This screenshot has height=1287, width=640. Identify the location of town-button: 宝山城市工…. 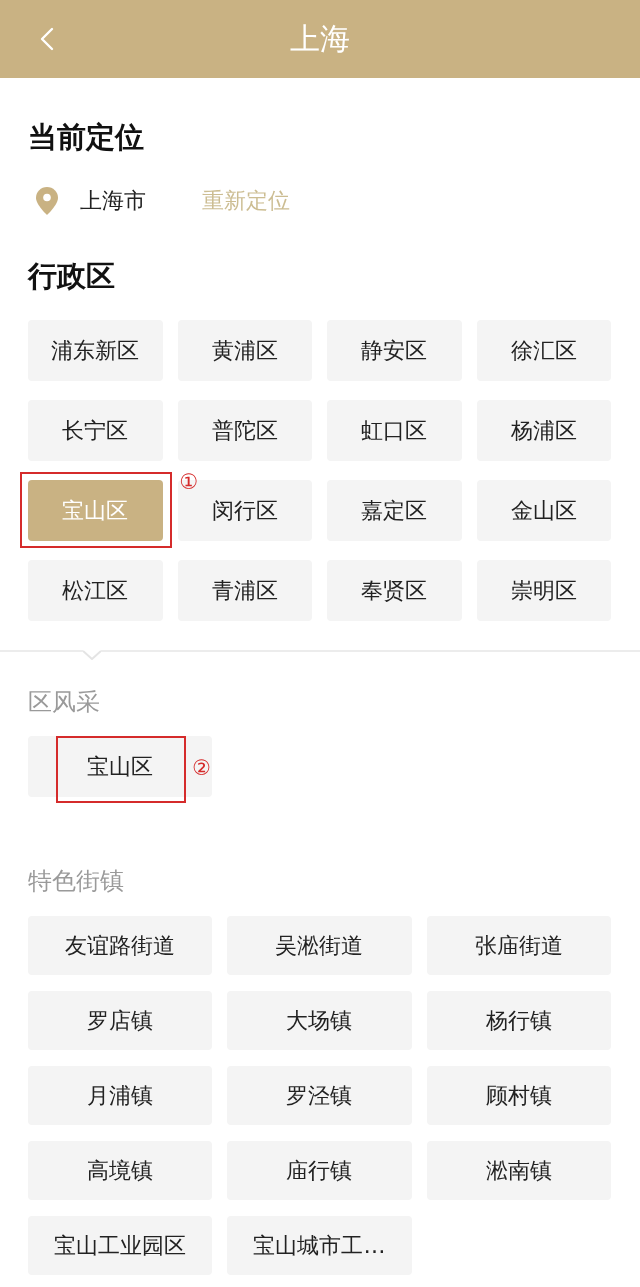
(319, 1246).